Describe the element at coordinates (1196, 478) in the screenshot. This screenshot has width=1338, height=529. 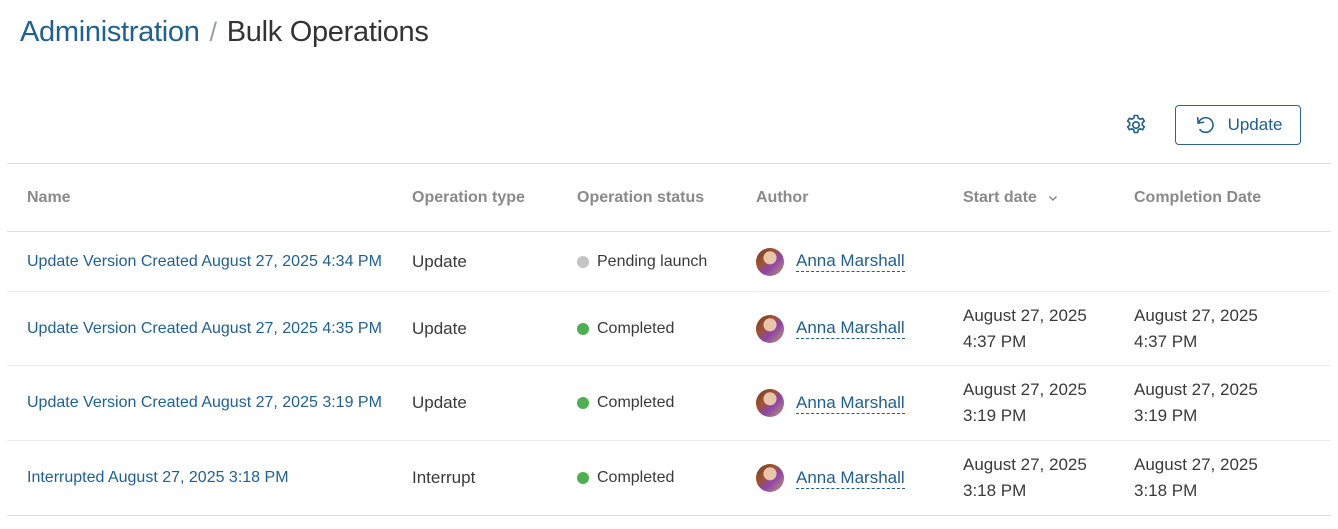
I see `completion-date: August 27, 2025 3:18 PM` at that location.